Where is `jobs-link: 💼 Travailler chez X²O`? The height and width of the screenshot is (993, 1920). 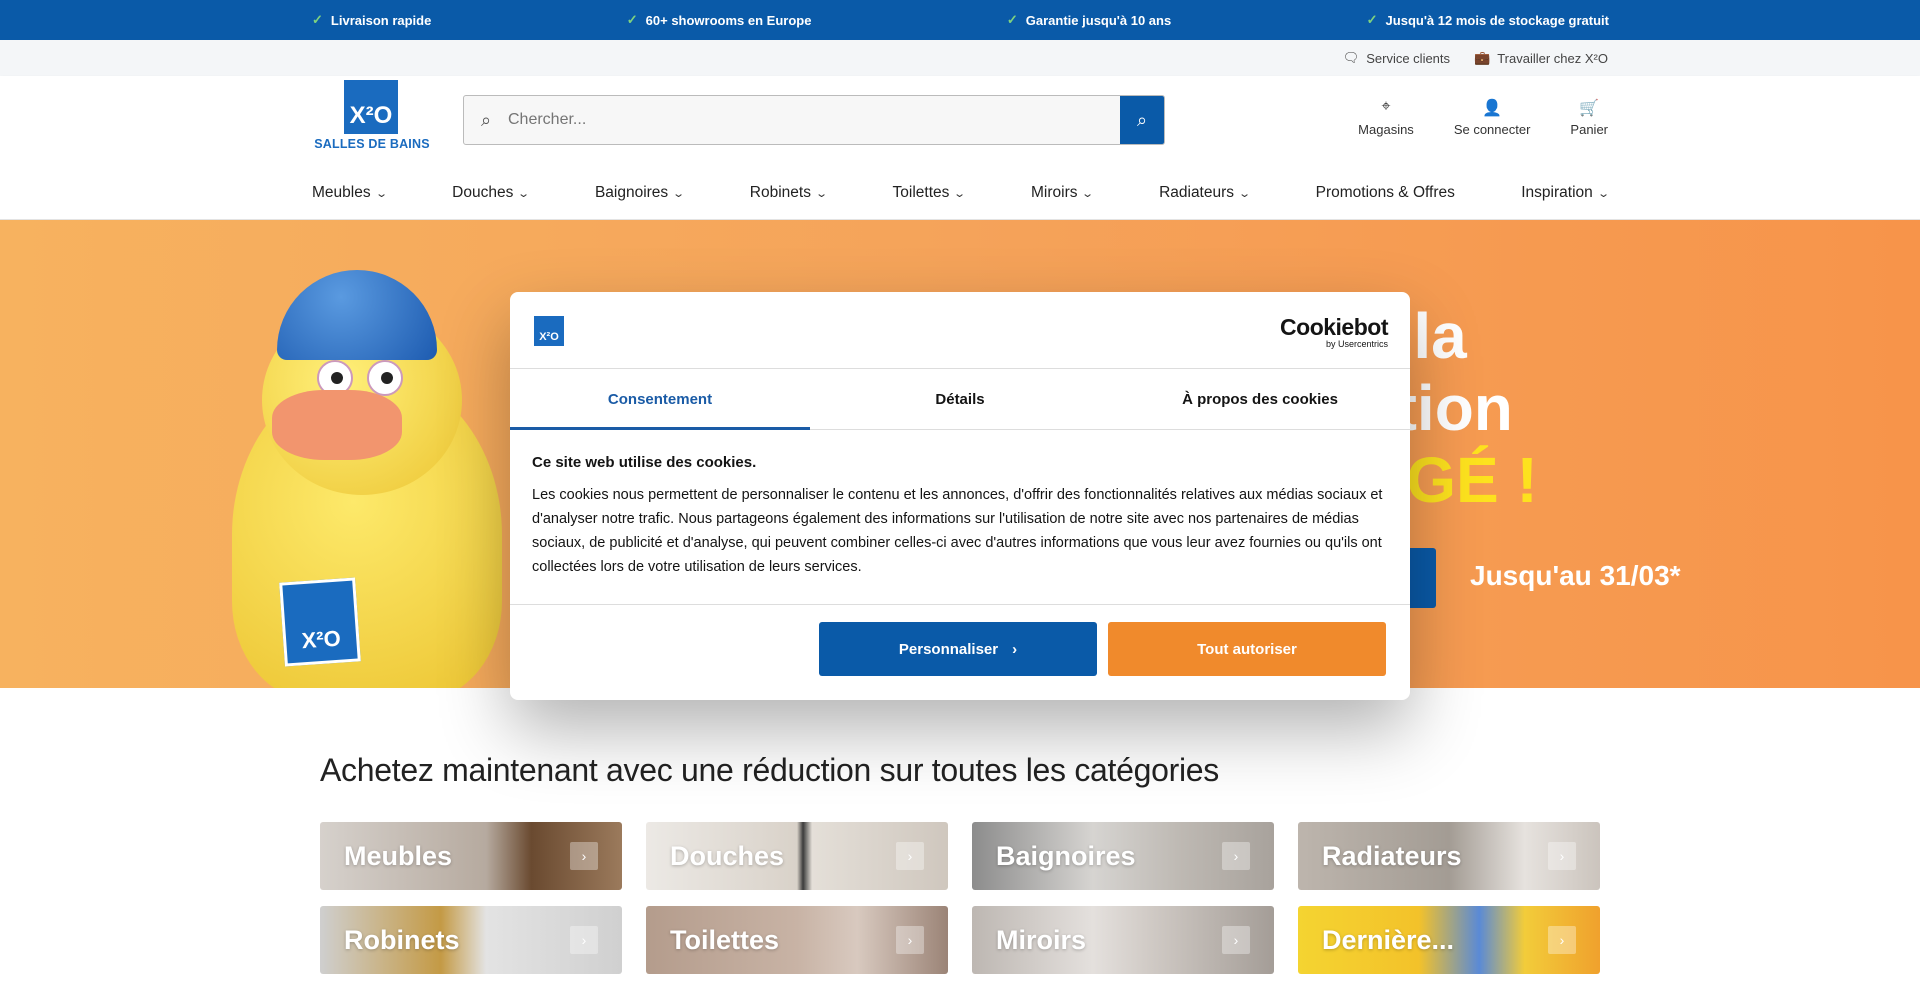 jobs-link: 💼 Travailler chez X²O is located at coordinates (1541, 58).